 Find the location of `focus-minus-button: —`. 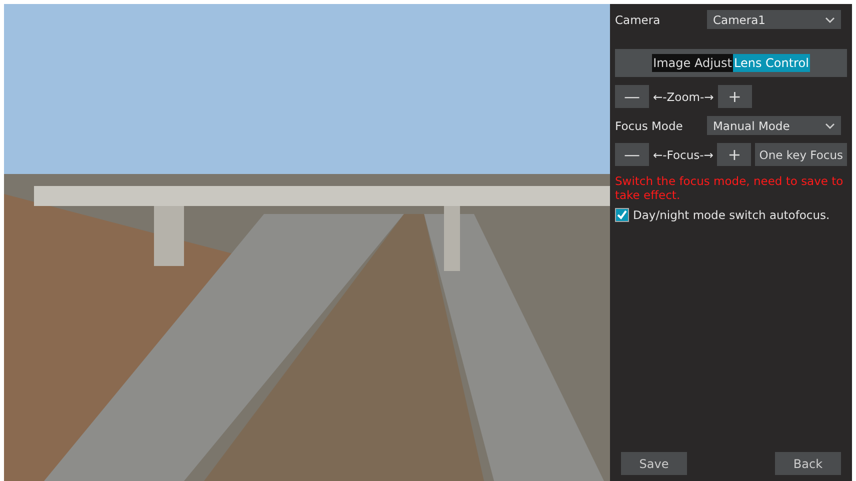

focus-minus-button: — is located at coordinates (632, 154).